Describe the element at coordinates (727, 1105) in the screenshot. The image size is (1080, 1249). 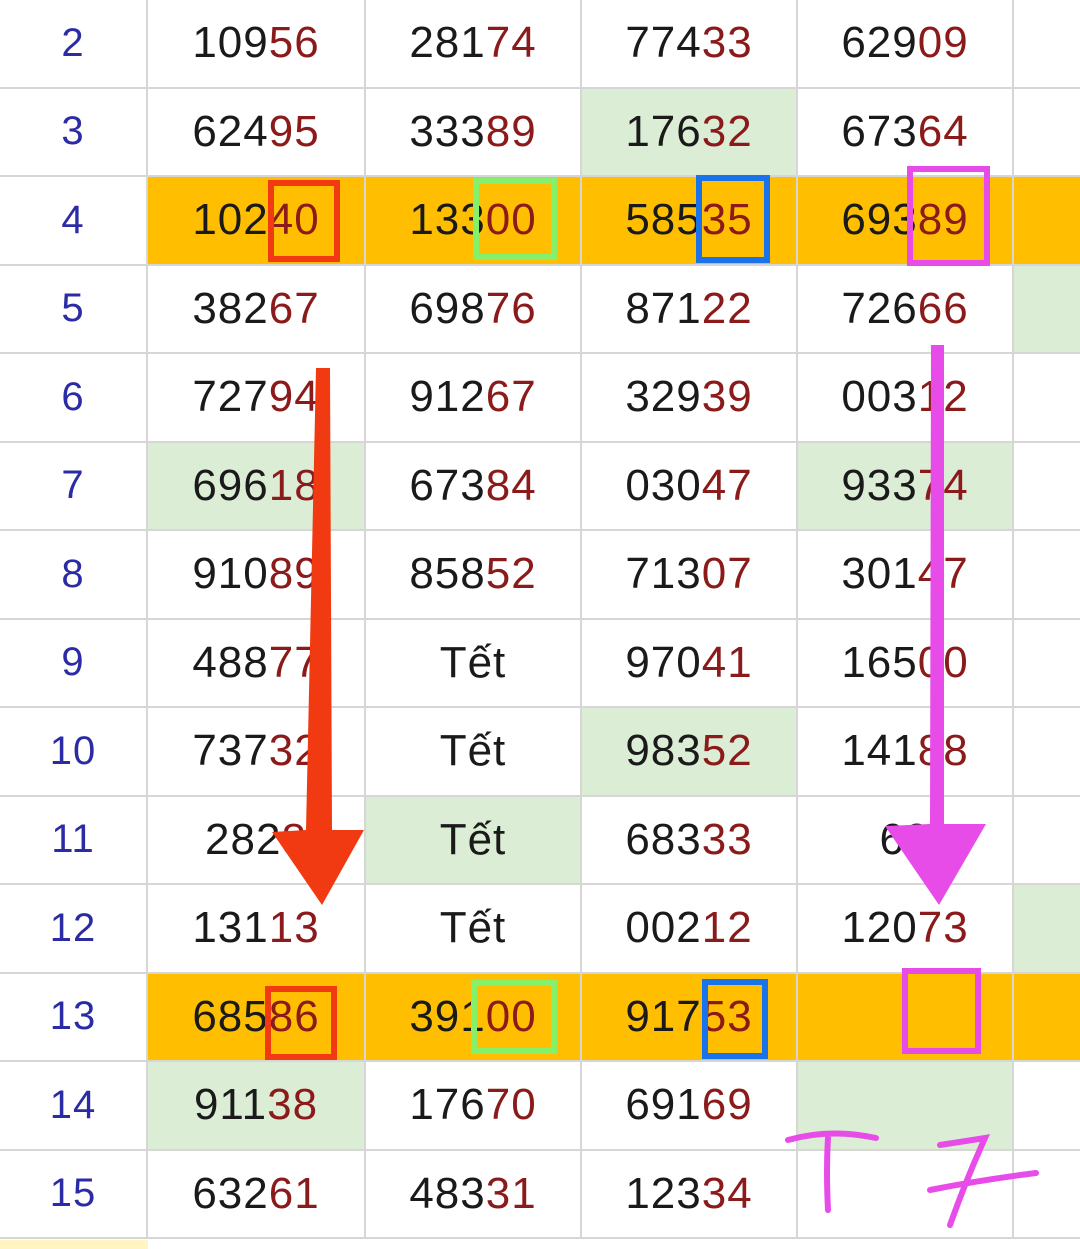
I see `cell-tail-digits: 69` at that location.